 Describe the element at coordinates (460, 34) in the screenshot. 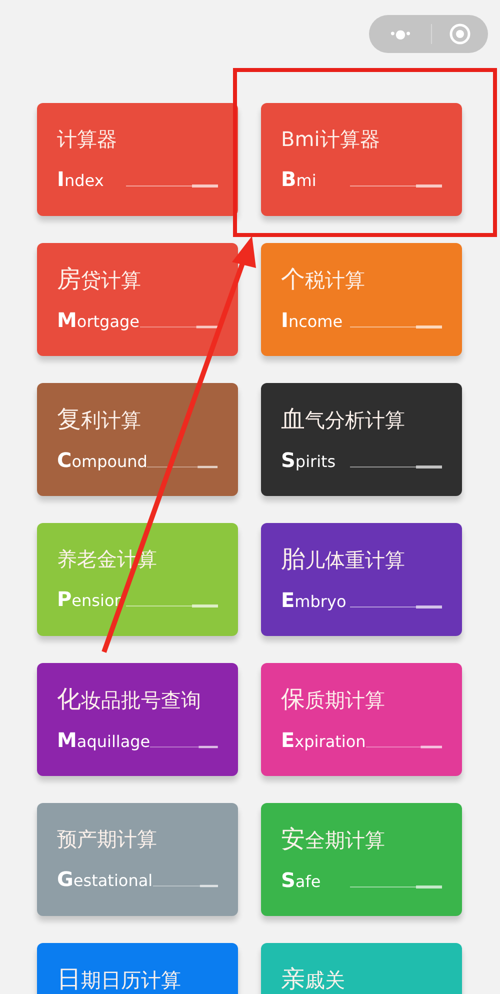

I see `close-circle-icon` at that location.